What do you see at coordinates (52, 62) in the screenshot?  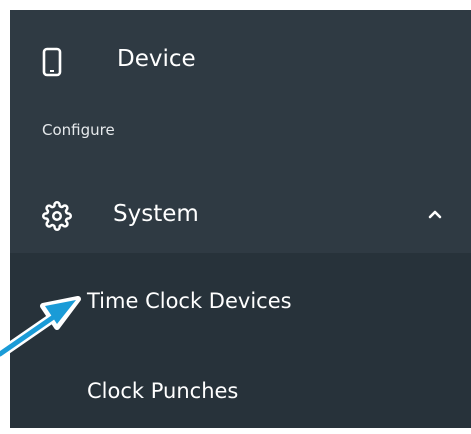 I see `tablet-icon` at bounding box center [52, 62].